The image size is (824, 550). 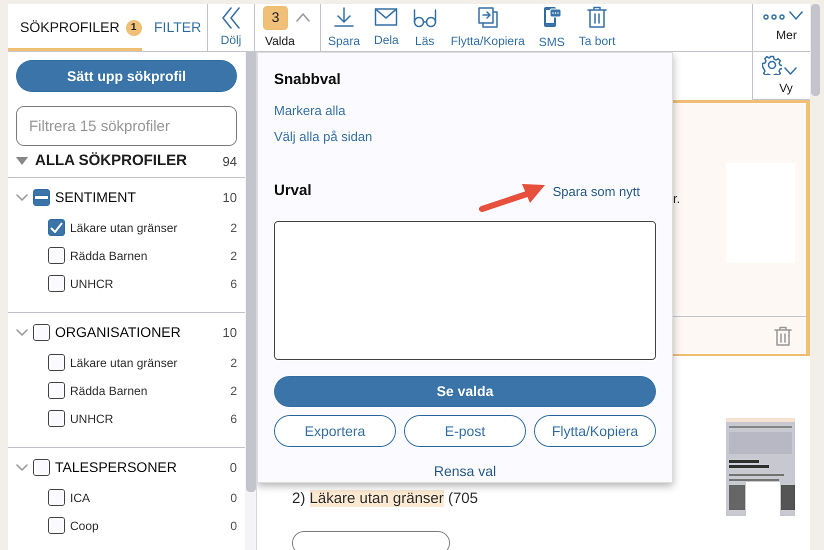 What do you see at coordinates (487, 17) in the screenshot?
I see `move-icon` at bounding box center [487, 17].